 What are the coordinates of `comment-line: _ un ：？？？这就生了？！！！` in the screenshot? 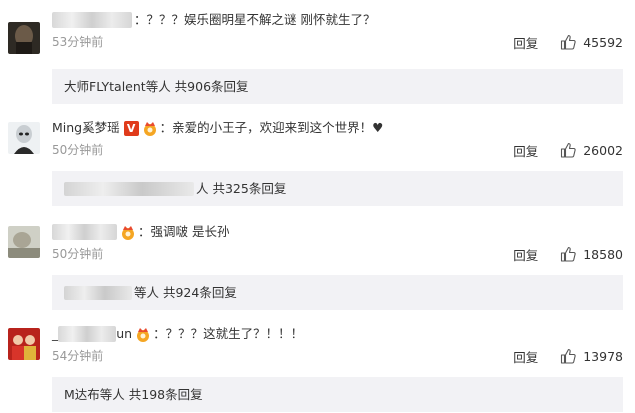 It's located at (177, 334).